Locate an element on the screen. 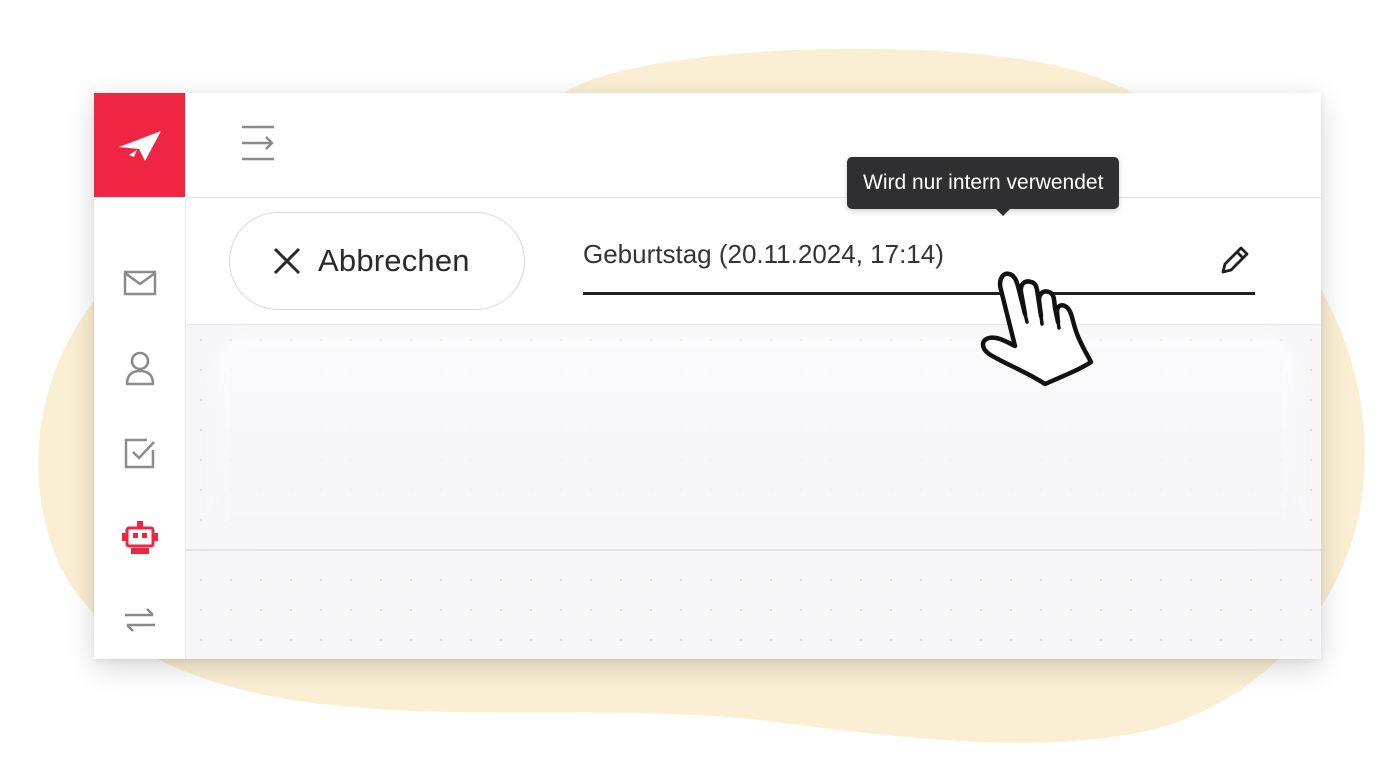 This screenshot has height=763, width=1400. sidebar-item-contacts is located at coordinates (139, 368).